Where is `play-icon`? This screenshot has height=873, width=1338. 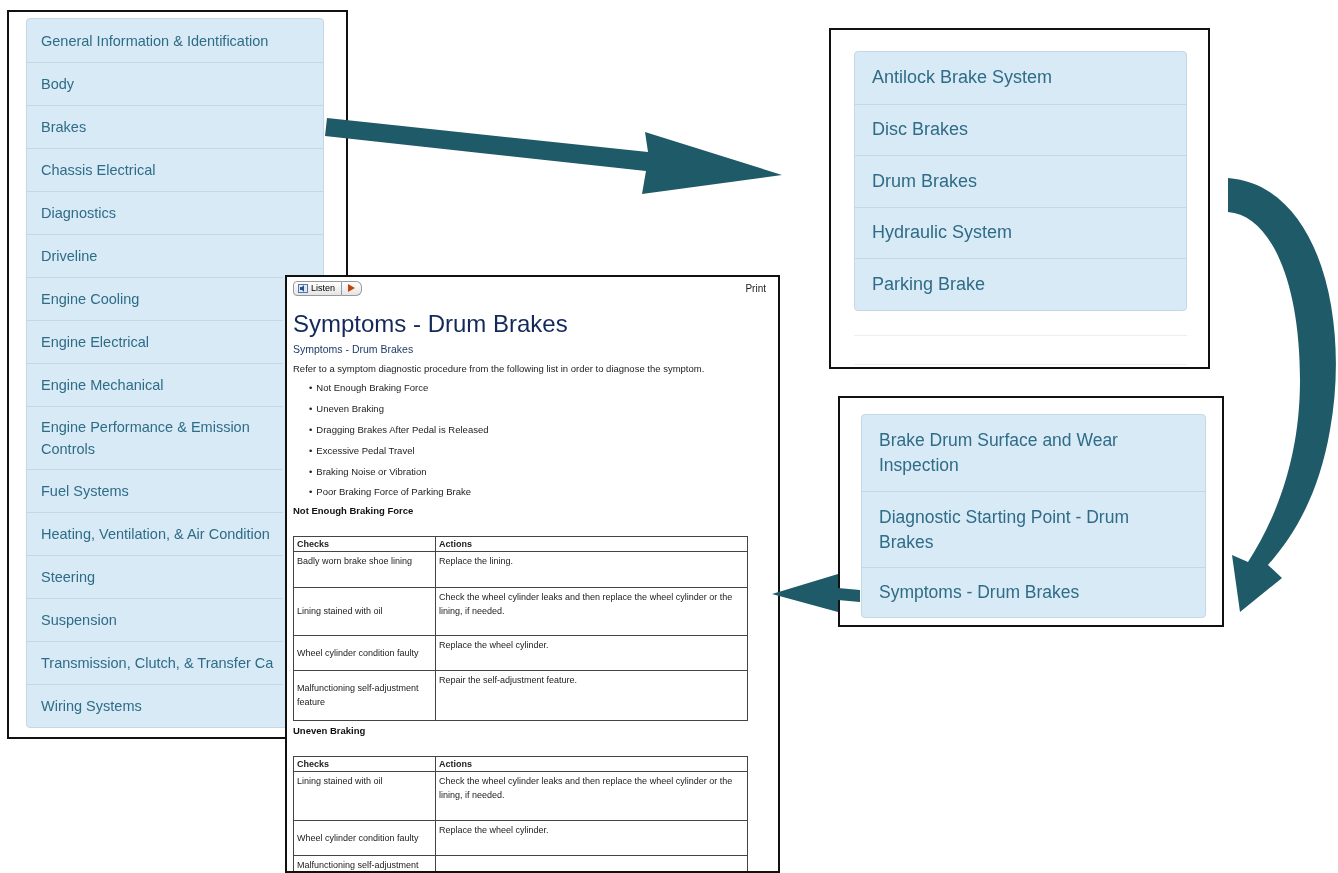 play-icon is located at coordinates (352, 288).